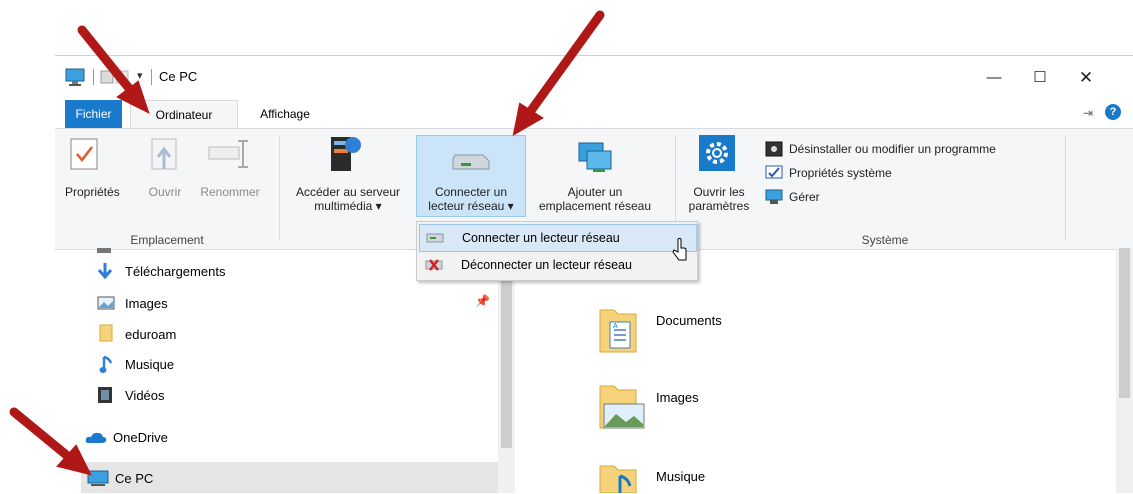  I want to click on qat-divider, so click(93, 77).